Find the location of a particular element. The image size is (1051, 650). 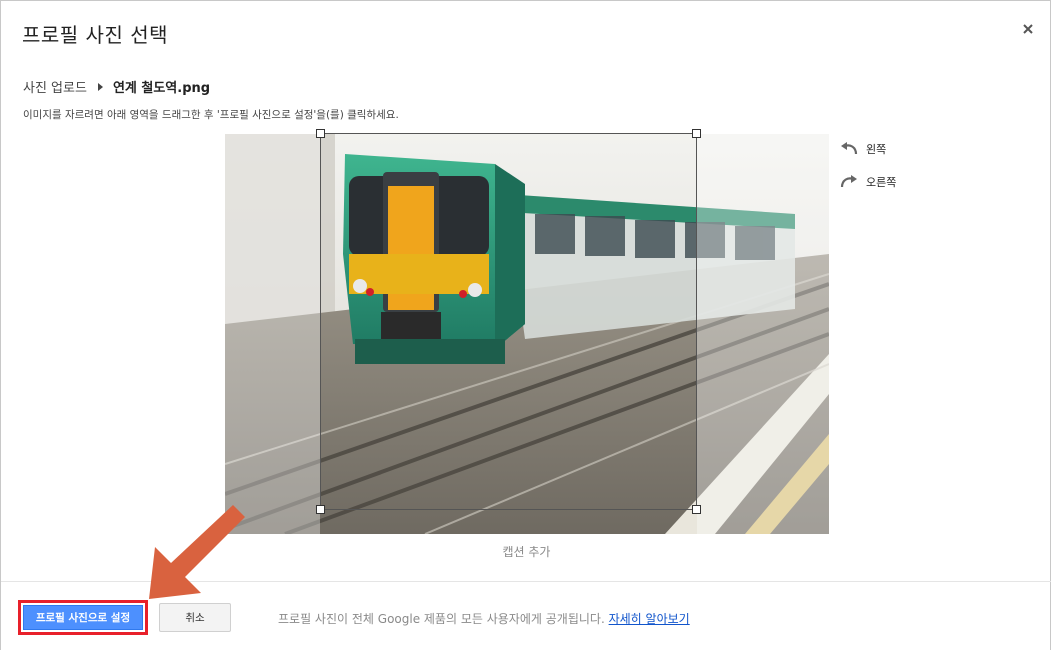

close-icon is located at coordinates (1028, 29).